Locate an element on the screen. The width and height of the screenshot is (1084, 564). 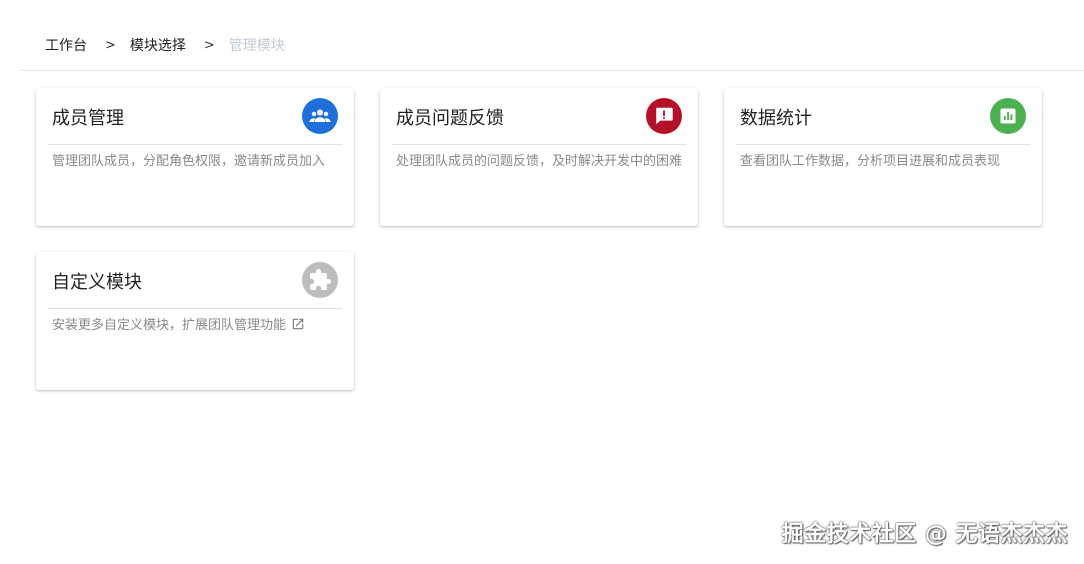
module-card-data-statistics: 数据统计 查看团队工作数据，分析项目进展和成员表现 is located at coordinates (883, 157).